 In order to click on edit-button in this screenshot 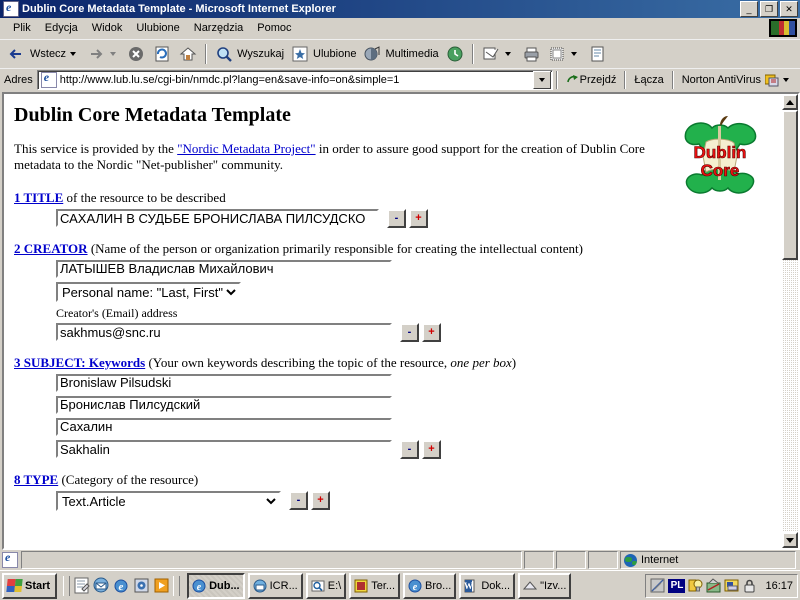, I will do `click(564, 54)`.